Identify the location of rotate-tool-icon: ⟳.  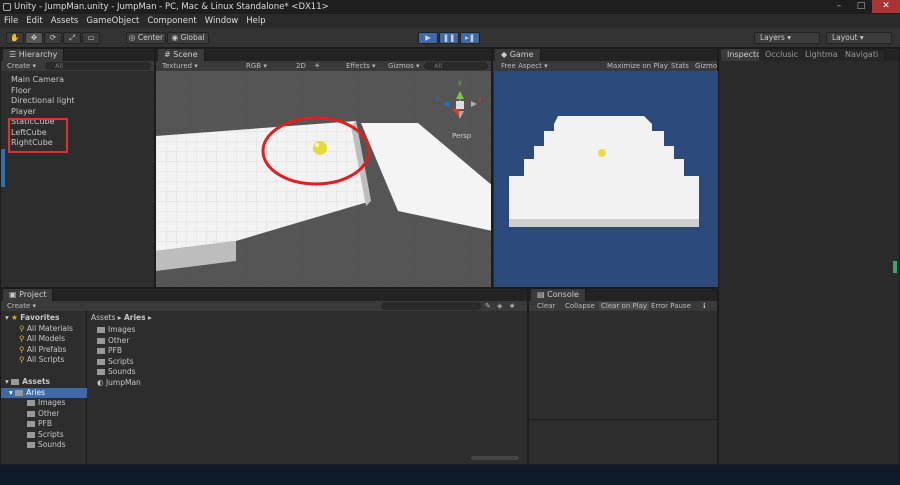
(53, 38).